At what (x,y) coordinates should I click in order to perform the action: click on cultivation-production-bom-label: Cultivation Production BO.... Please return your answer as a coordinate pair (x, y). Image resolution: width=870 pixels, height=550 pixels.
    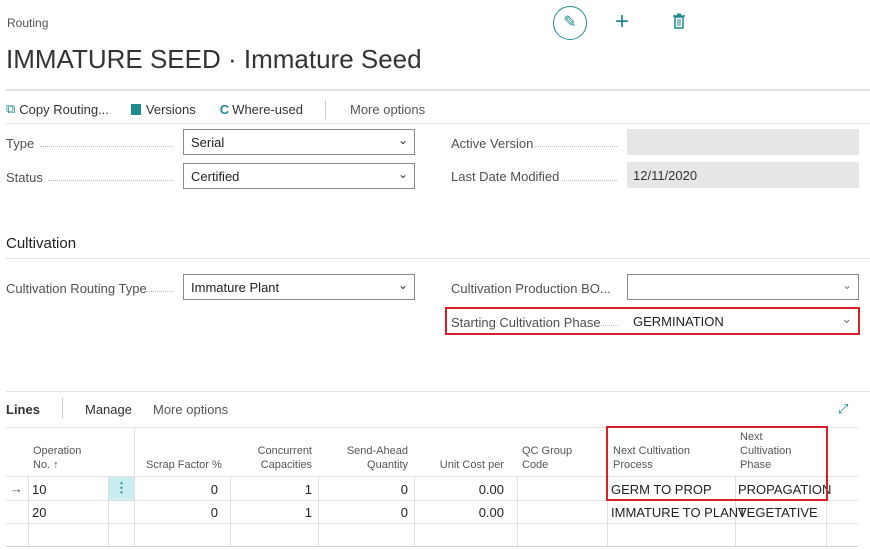
    Looking at the image, I should click on (531, 288).